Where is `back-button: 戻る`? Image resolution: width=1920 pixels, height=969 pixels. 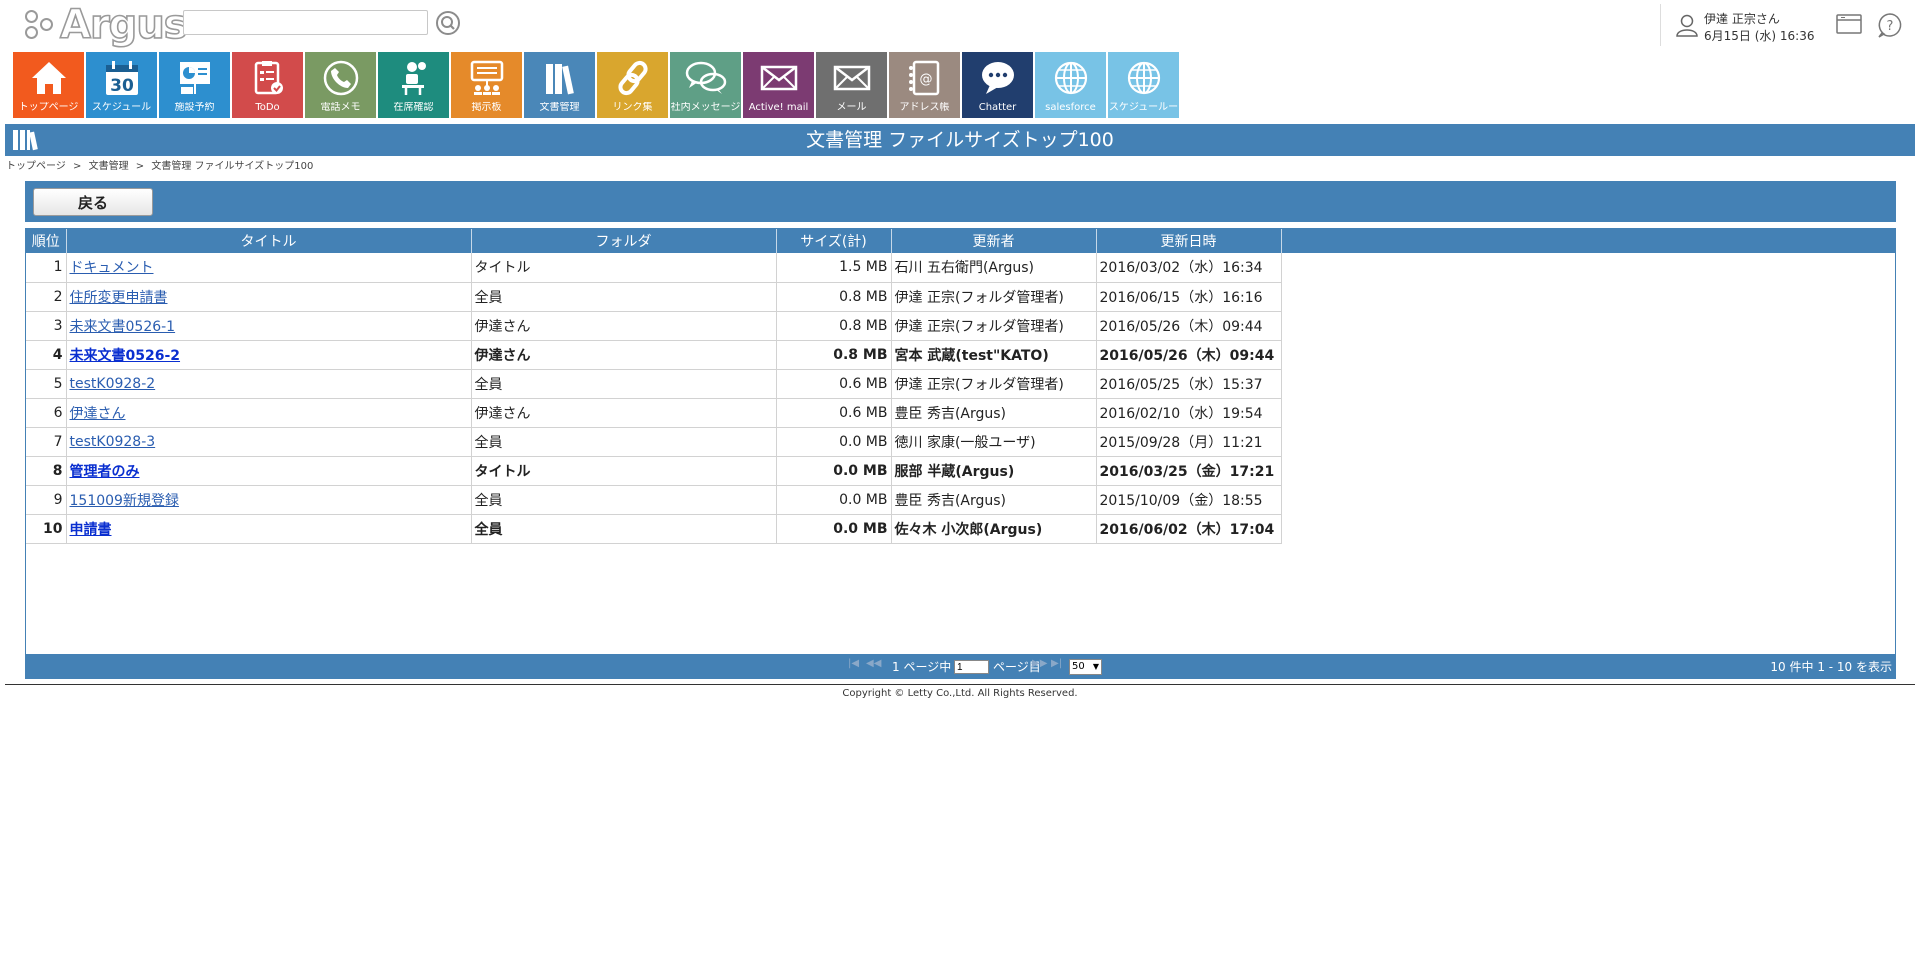
back-button: 戻る is located at coordinates (93, 202).